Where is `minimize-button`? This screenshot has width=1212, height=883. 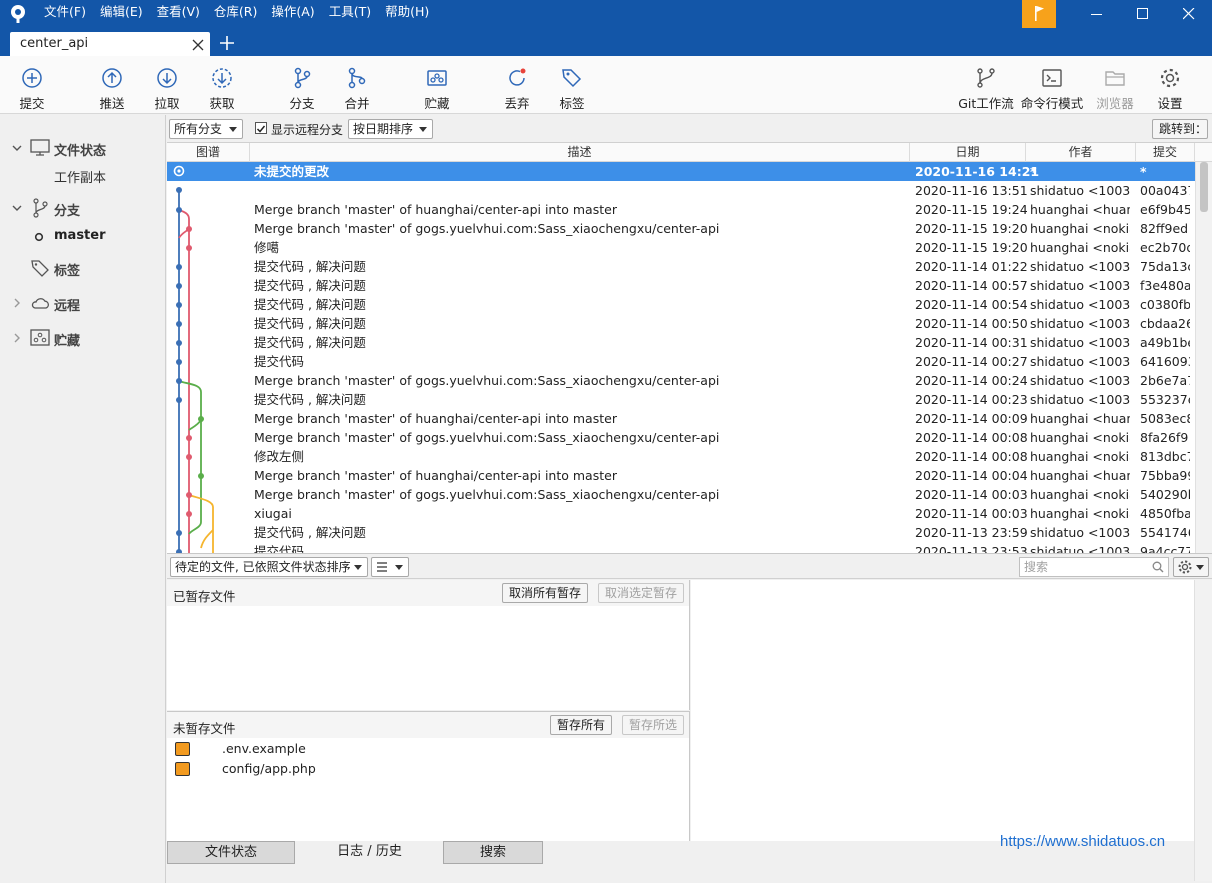
minimize-button is located at coordinates (1097, 14).